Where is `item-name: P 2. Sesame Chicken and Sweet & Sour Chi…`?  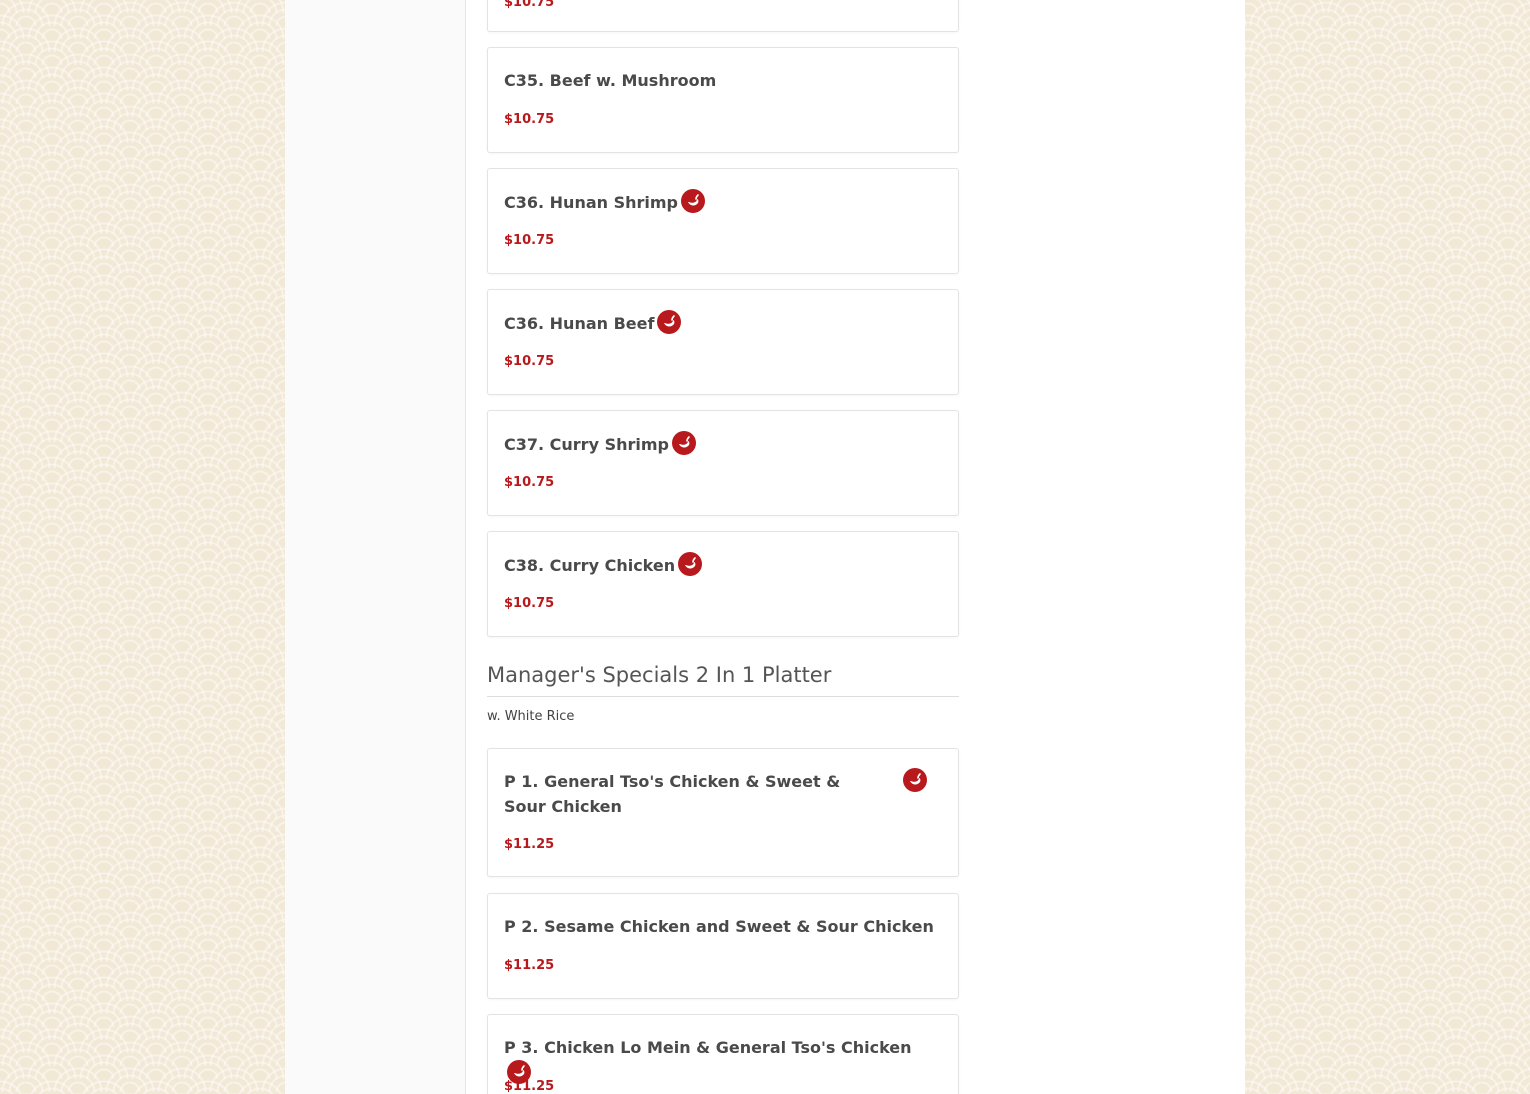
item-name: P 2. Sesame Chicken and Sweet & Sour Chi… is located at coordinates (719, 926).